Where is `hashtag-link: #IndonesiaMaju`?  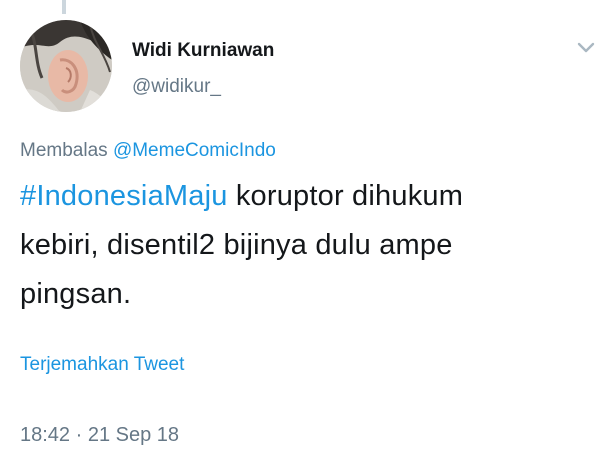
hashtag-link: #IndonesiaMaju is located at coordinates (124, 196).